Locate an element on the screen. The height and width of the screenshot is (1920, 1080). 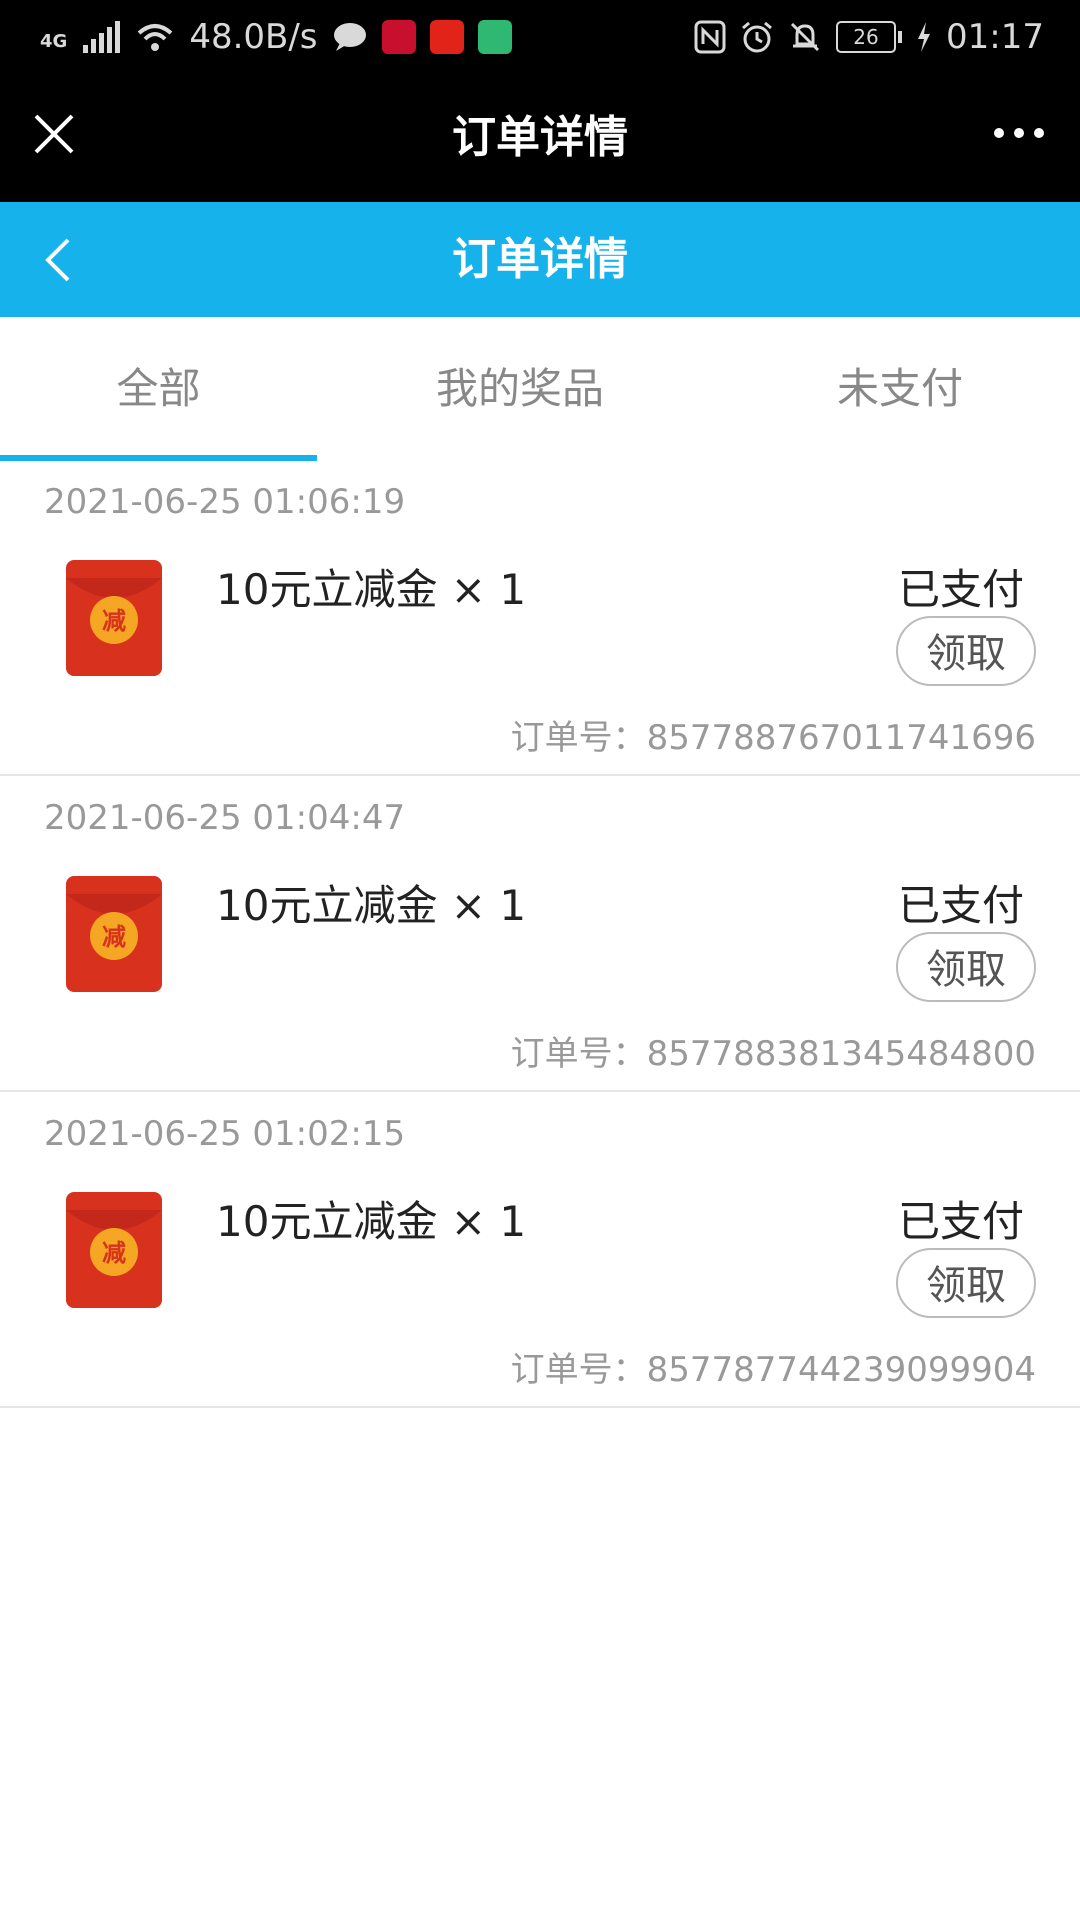
mute-icon is located at coordinates (805, 37).